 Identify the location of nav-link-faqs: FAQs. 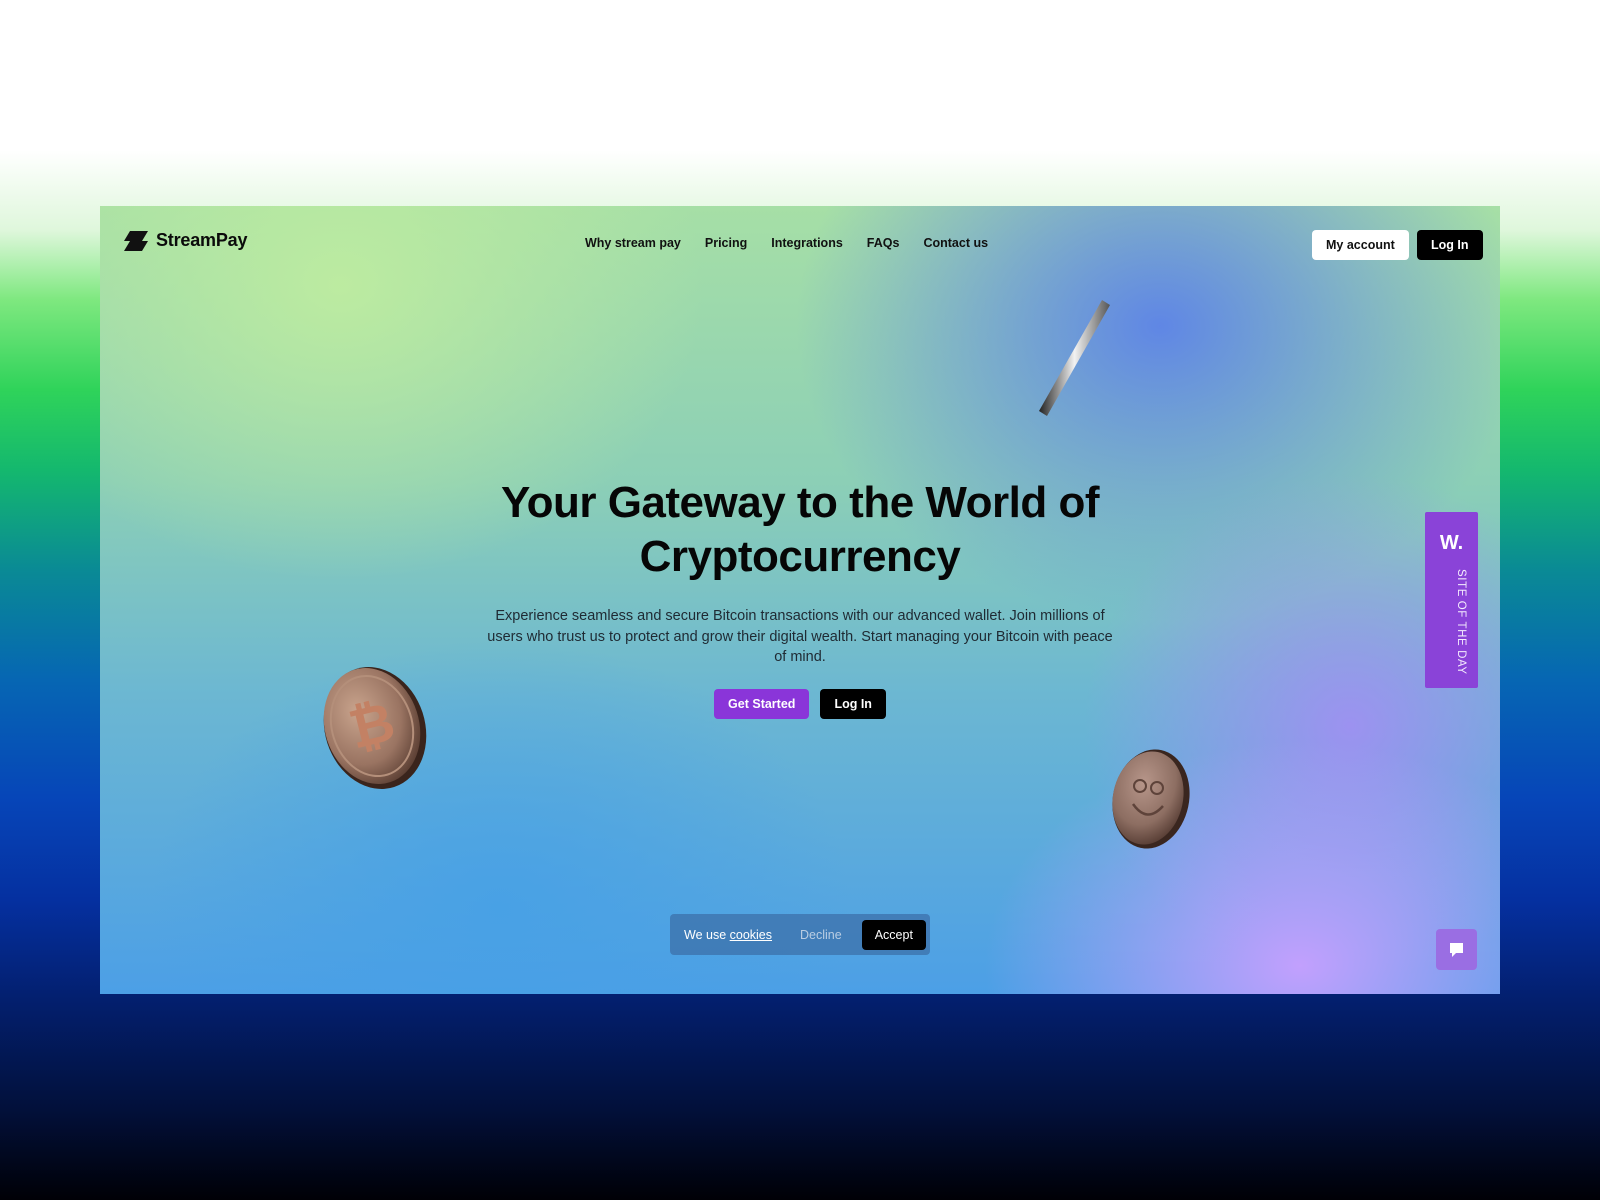
(883, 243).